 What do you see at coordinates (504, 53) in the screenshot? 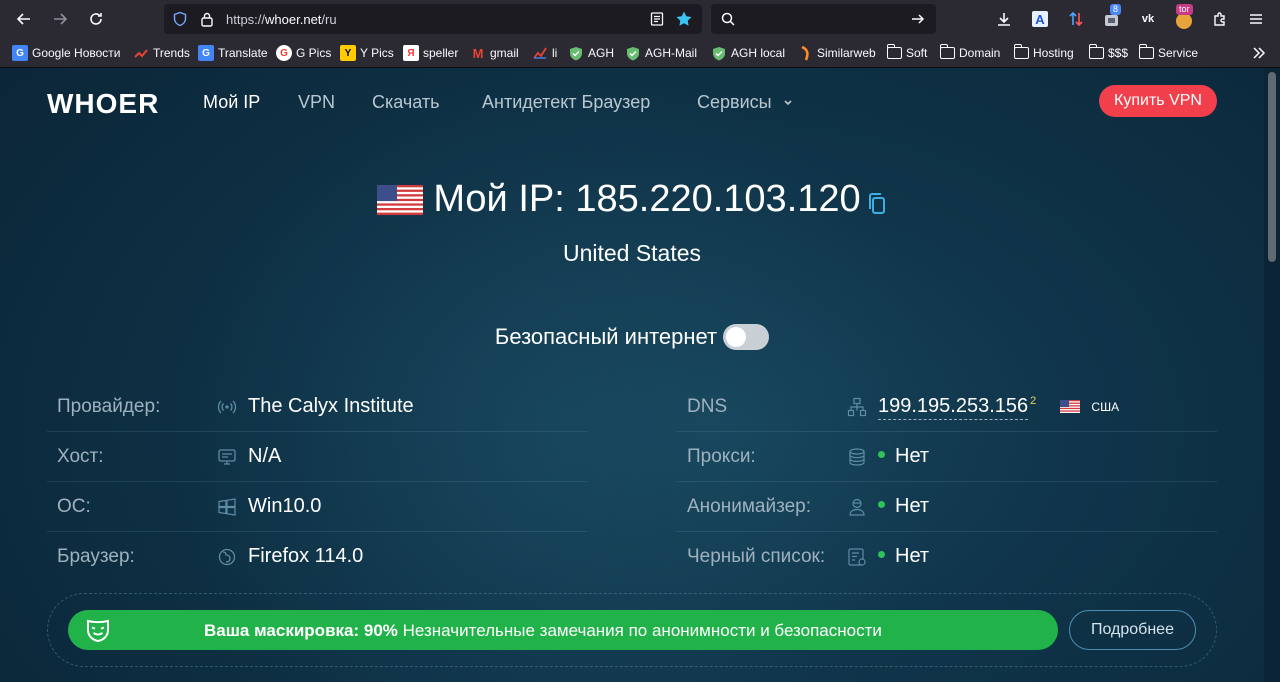
I see `bookmark-label: gmail` at bounding box center [504, 53].